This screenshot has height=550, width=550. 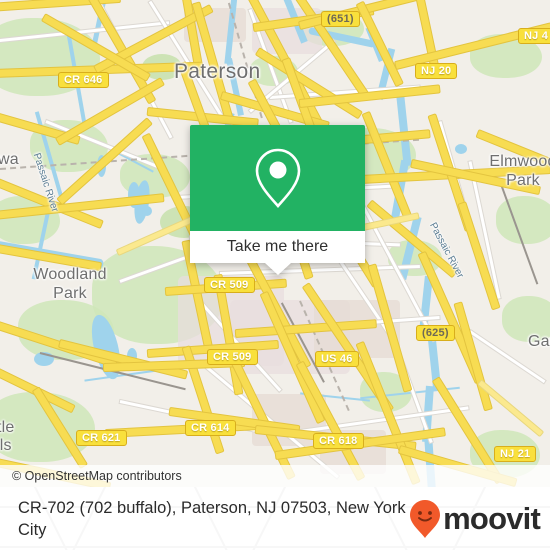 I want to click on moovit-wordmark: moovit, so click(x=492, y=518).